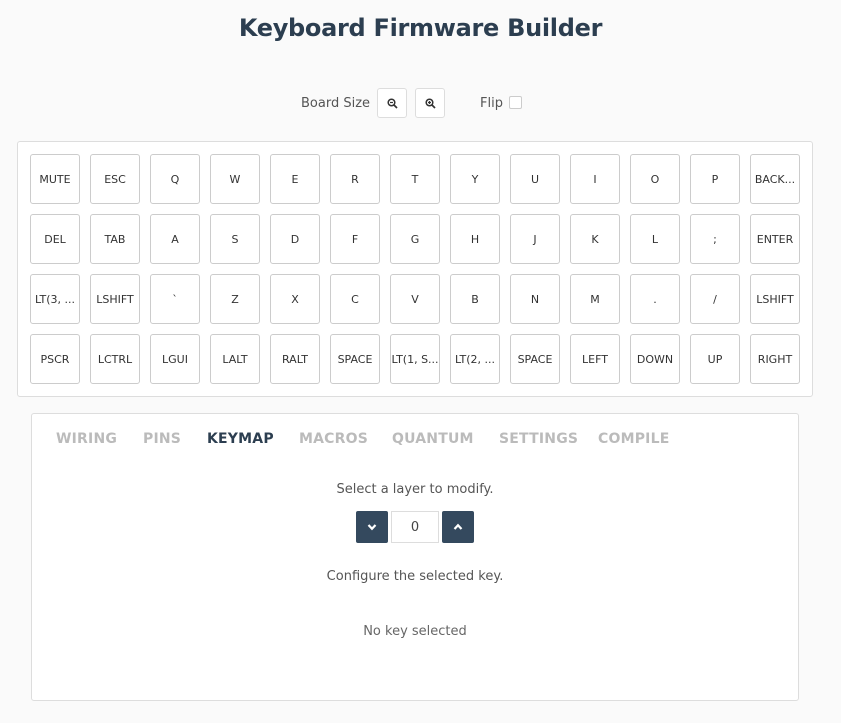 This screenshot has width=841, height=723. Describe the element at coordinates (55, 179) in the screenshot. I see `key: MUTE` at that location.